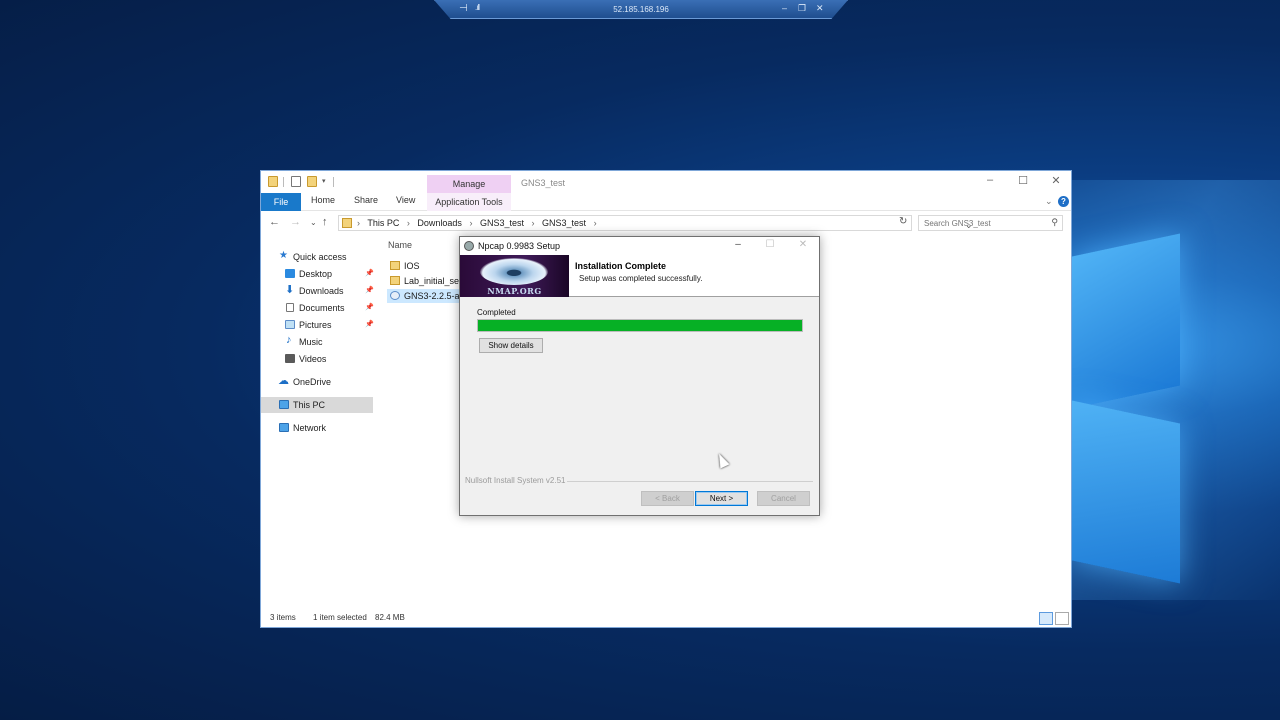 The height and width of the screenshot is (720, 1280). Describe the element at coordinates (290, 324) in the screenshot. I see `pictures-icon` at that location.